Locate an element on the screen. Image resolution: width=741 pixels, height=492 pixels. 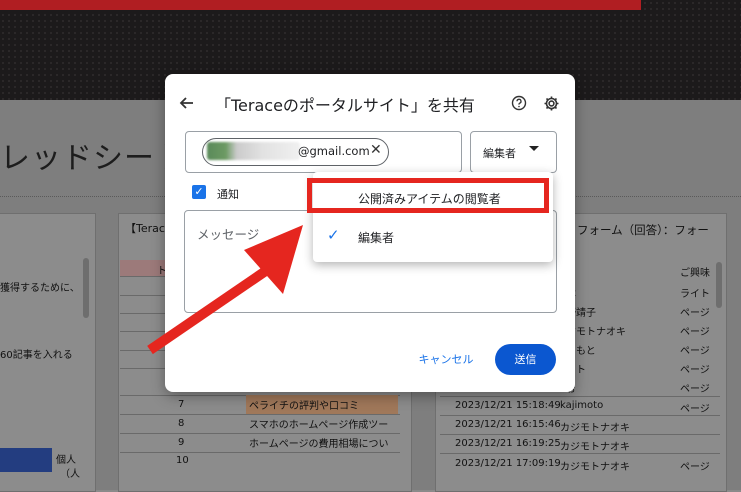
annotation-arrow is located at coordinates (225, 290).